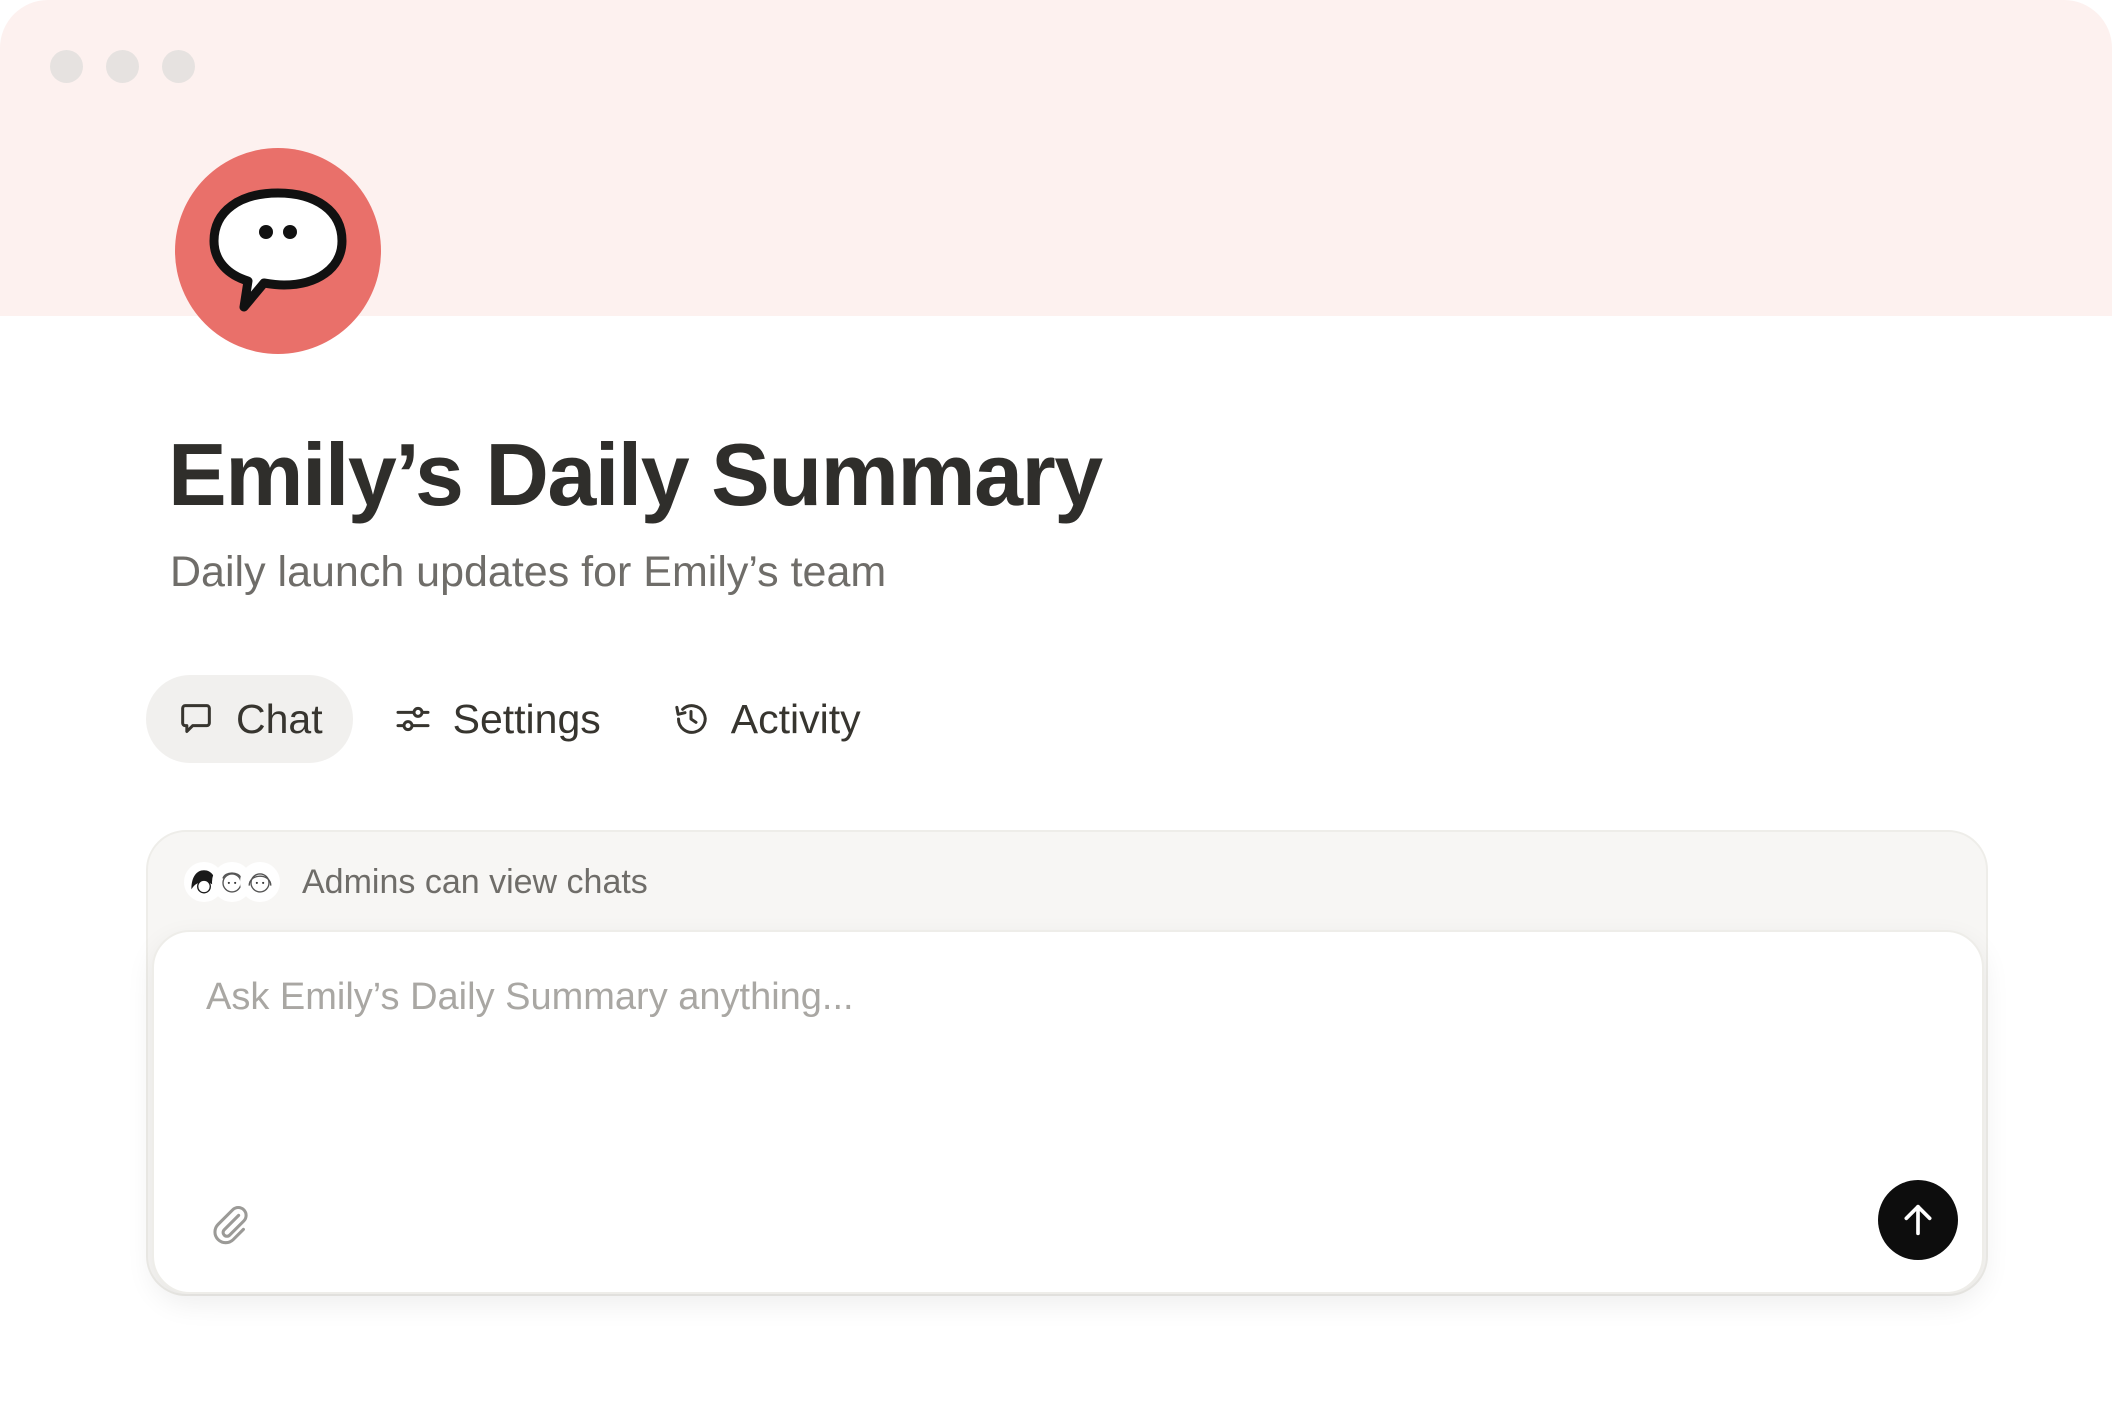  I want to click on tab-settings-label: Settings, so click(526, 718).